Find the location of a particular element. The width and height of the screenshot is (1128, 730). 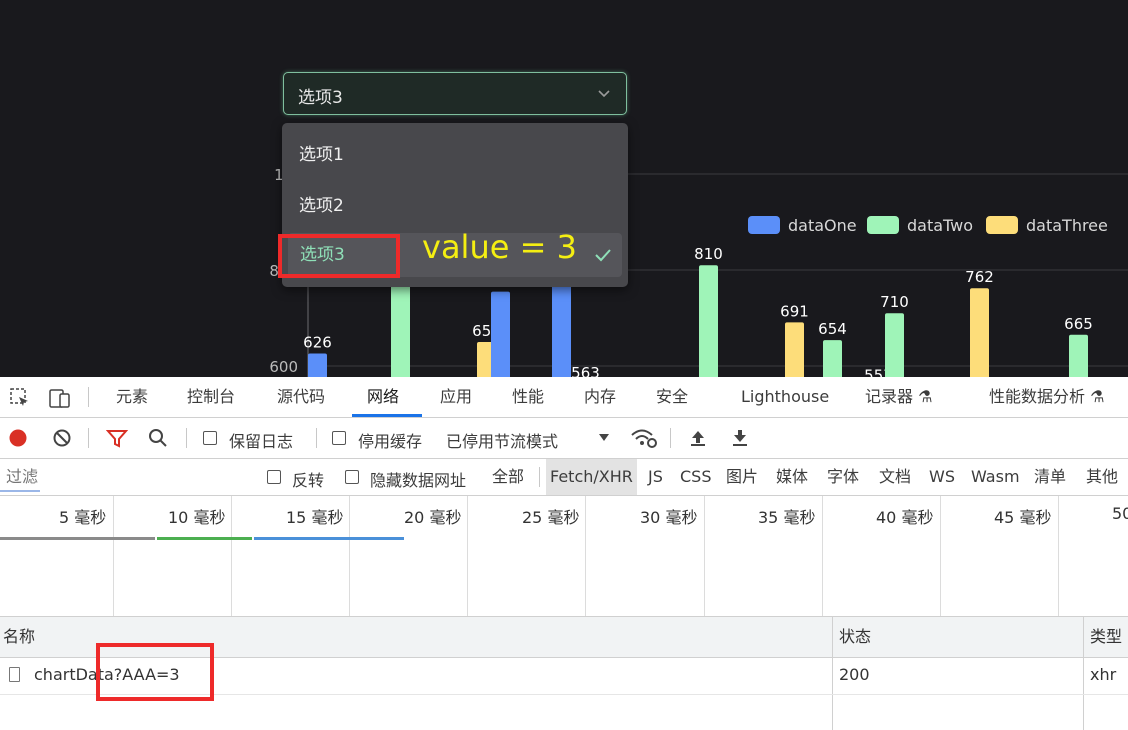

bar-data-label: 762 is located at coordinates (979, 277).